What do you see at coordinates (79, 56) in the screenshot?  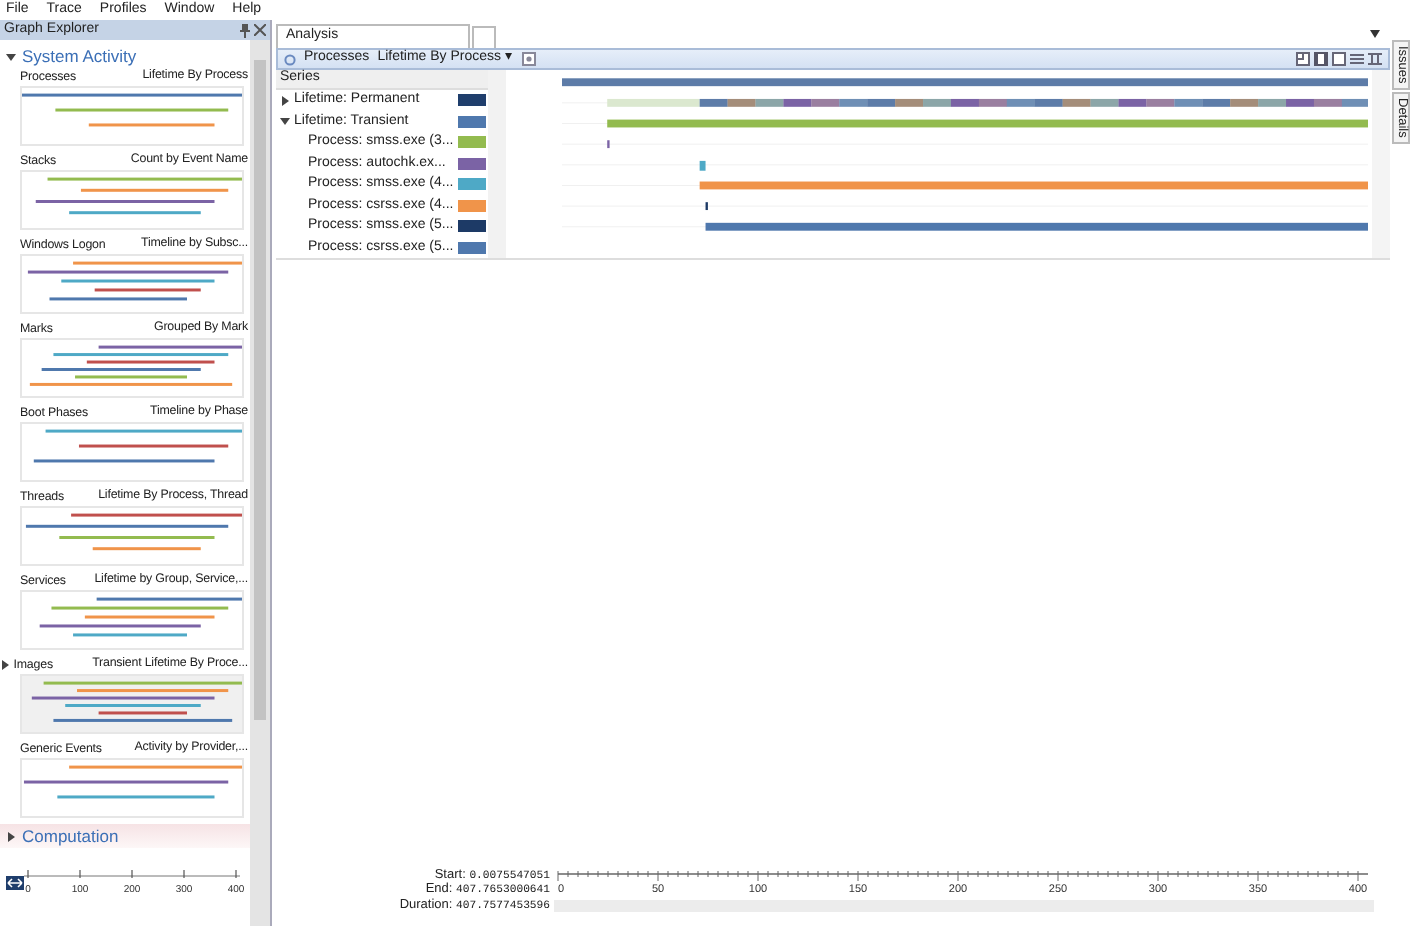 I see `section-title: System Activity` at bounding box center [79, 56].